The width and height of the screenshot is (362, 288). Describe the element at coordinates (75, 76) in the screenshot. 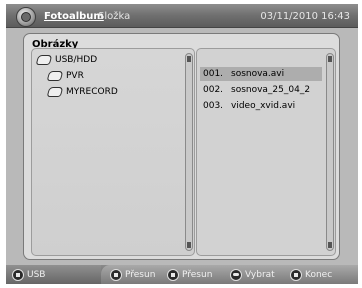

I see `tree-item-label: PVR` at that location.